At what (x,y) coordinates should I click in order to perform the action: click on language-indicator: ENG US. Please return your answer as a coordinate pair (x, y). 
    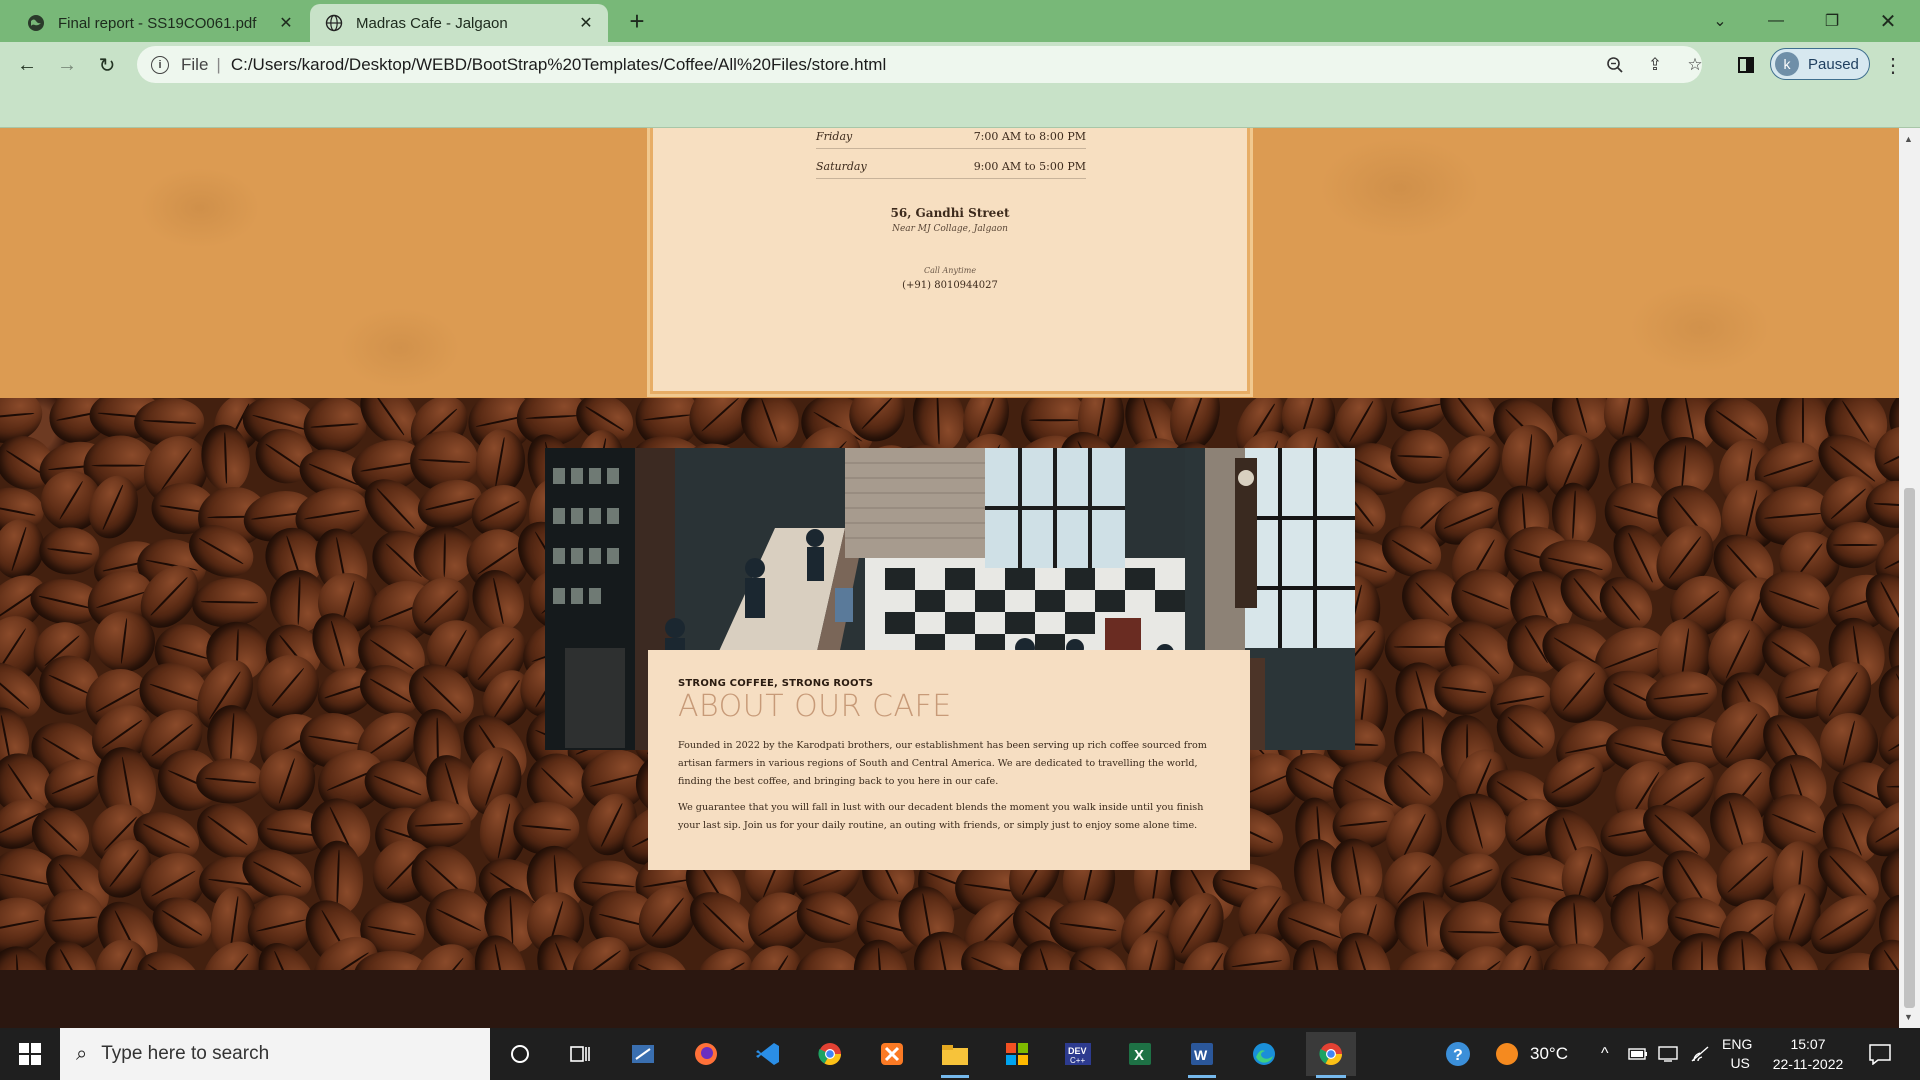
    Looking at the image, I should click on (1737, 1054).